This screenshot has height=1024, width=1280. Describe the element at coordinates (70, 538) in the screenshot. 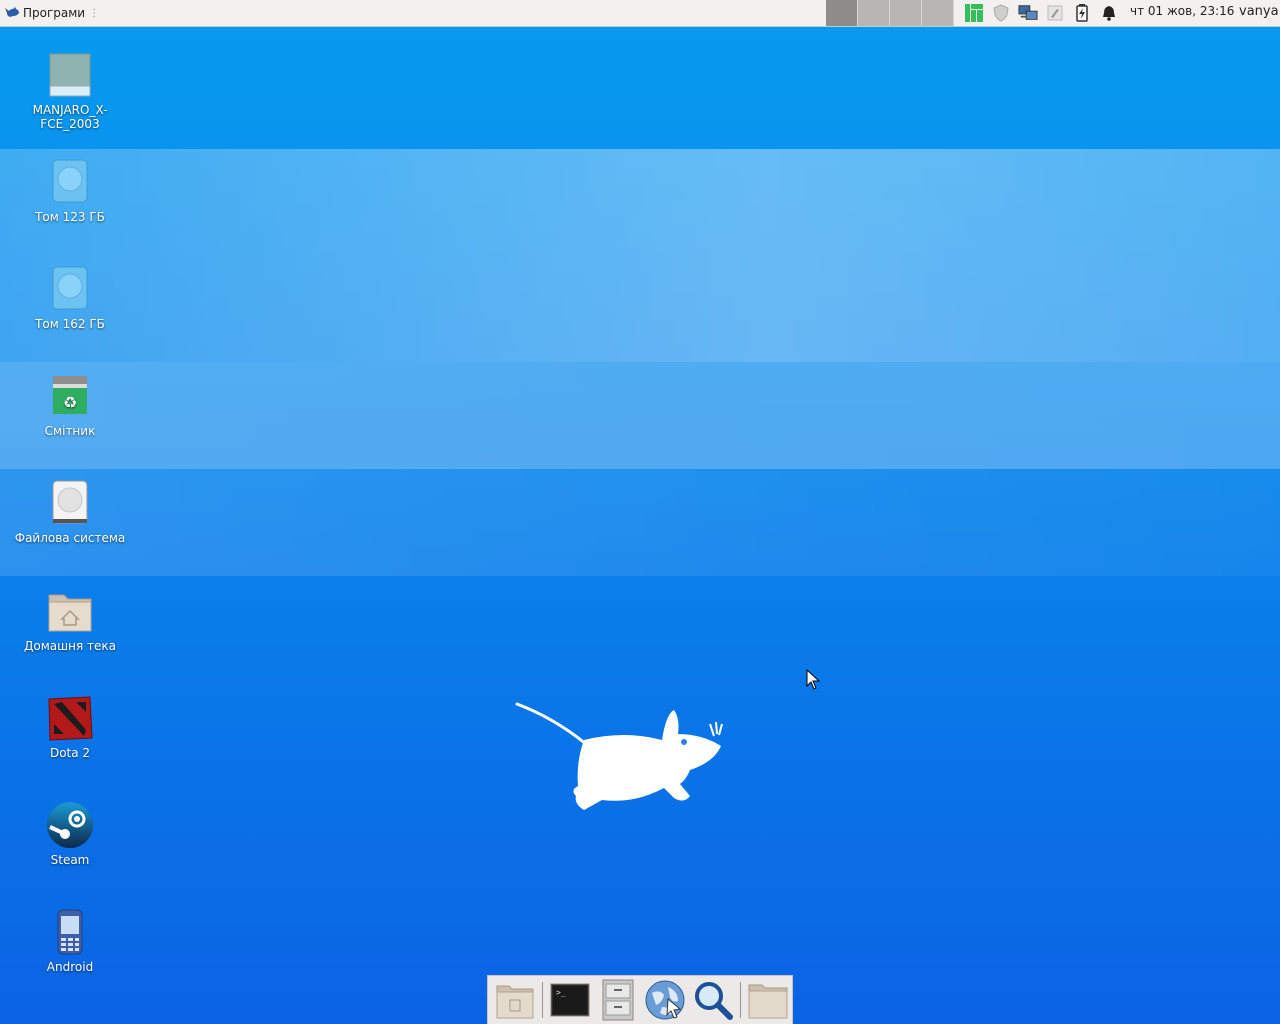

I see `desktop-icon-label: Файлова система` at that location.